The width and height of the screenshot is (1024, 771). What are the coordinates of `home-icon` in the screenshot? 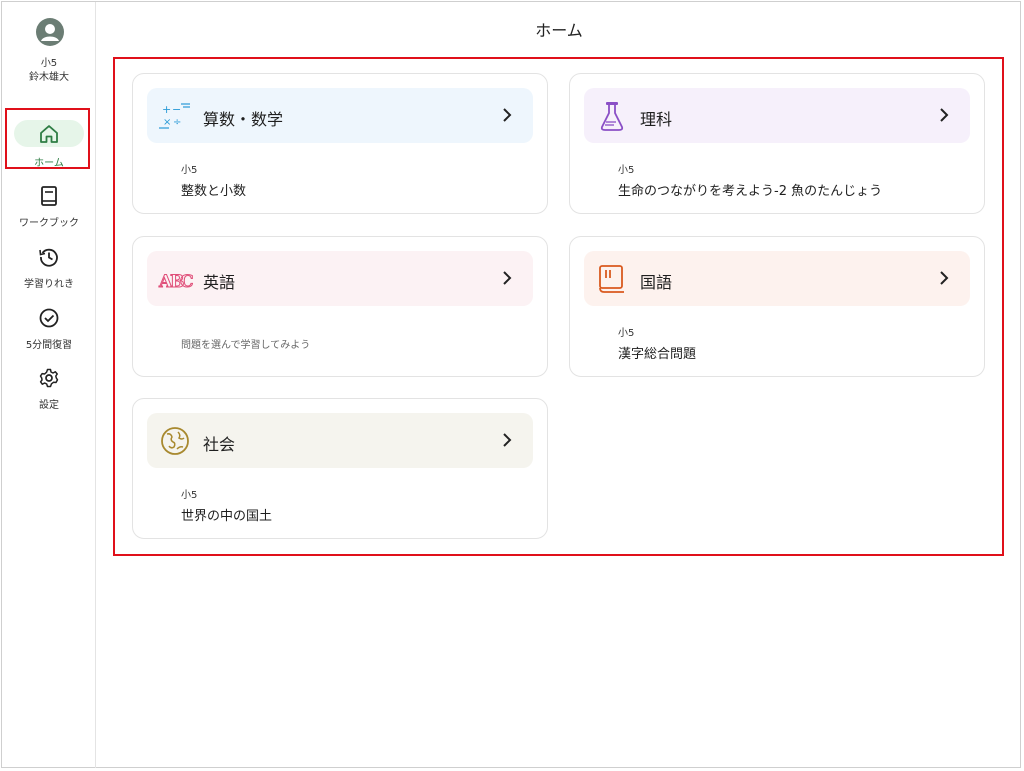 It's located at (49, 134).